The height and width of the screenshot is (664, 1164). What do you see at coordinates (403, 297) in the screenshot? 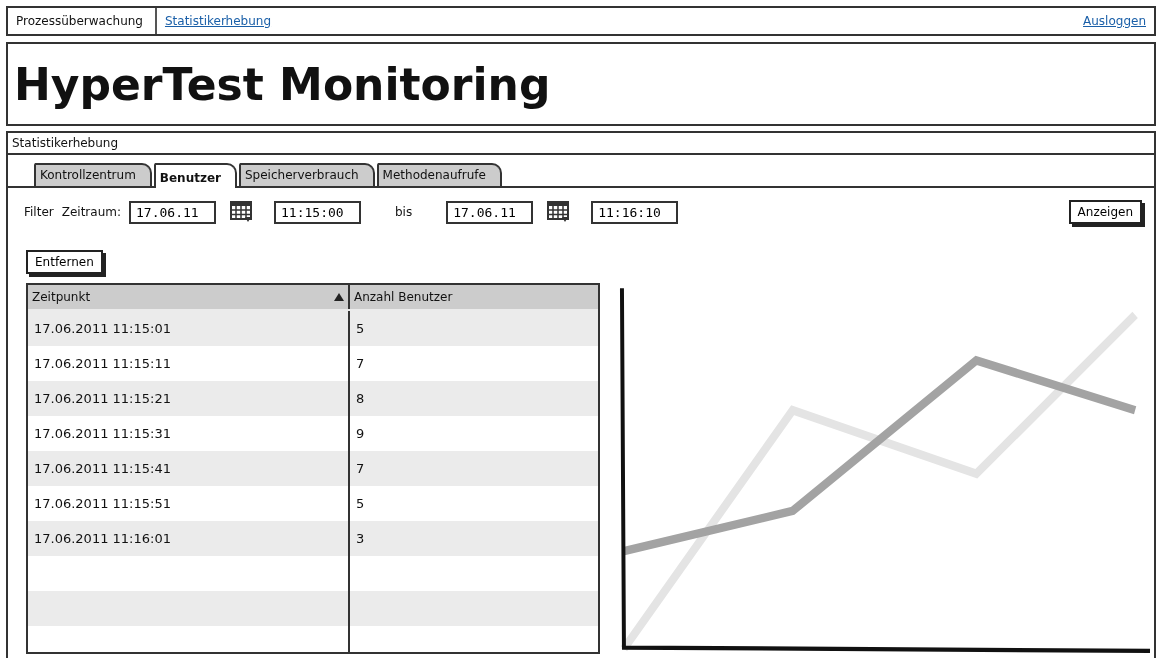
I see `column-header-label: Anzahl Benutzer` at bounding box center [403, 297].